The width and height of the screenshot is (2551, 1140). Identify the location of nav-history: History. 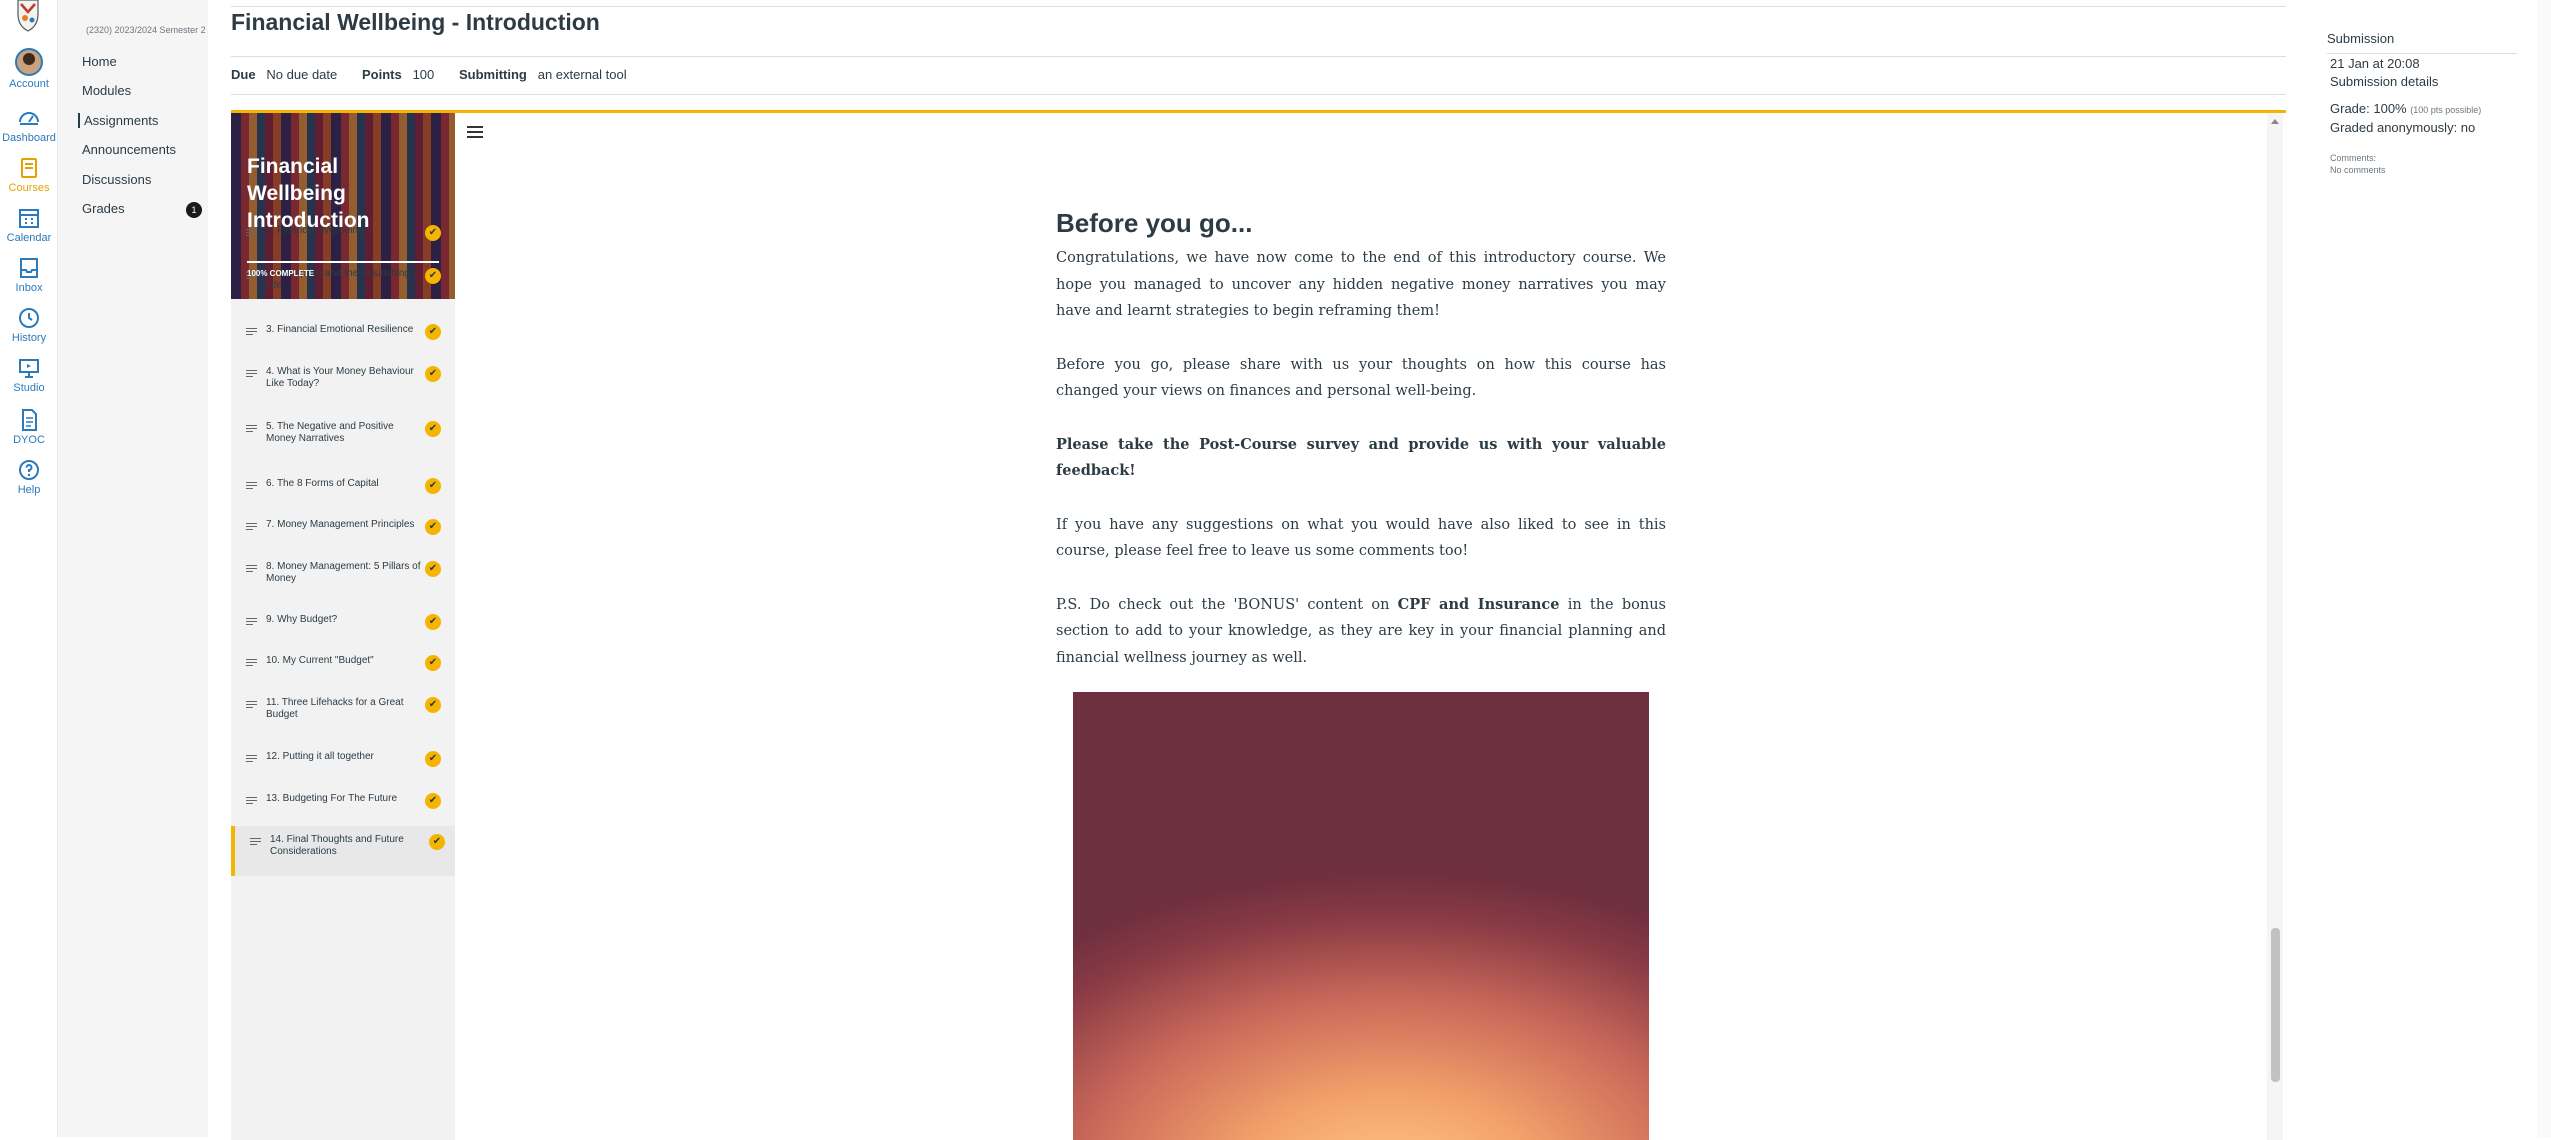
(29, 325).